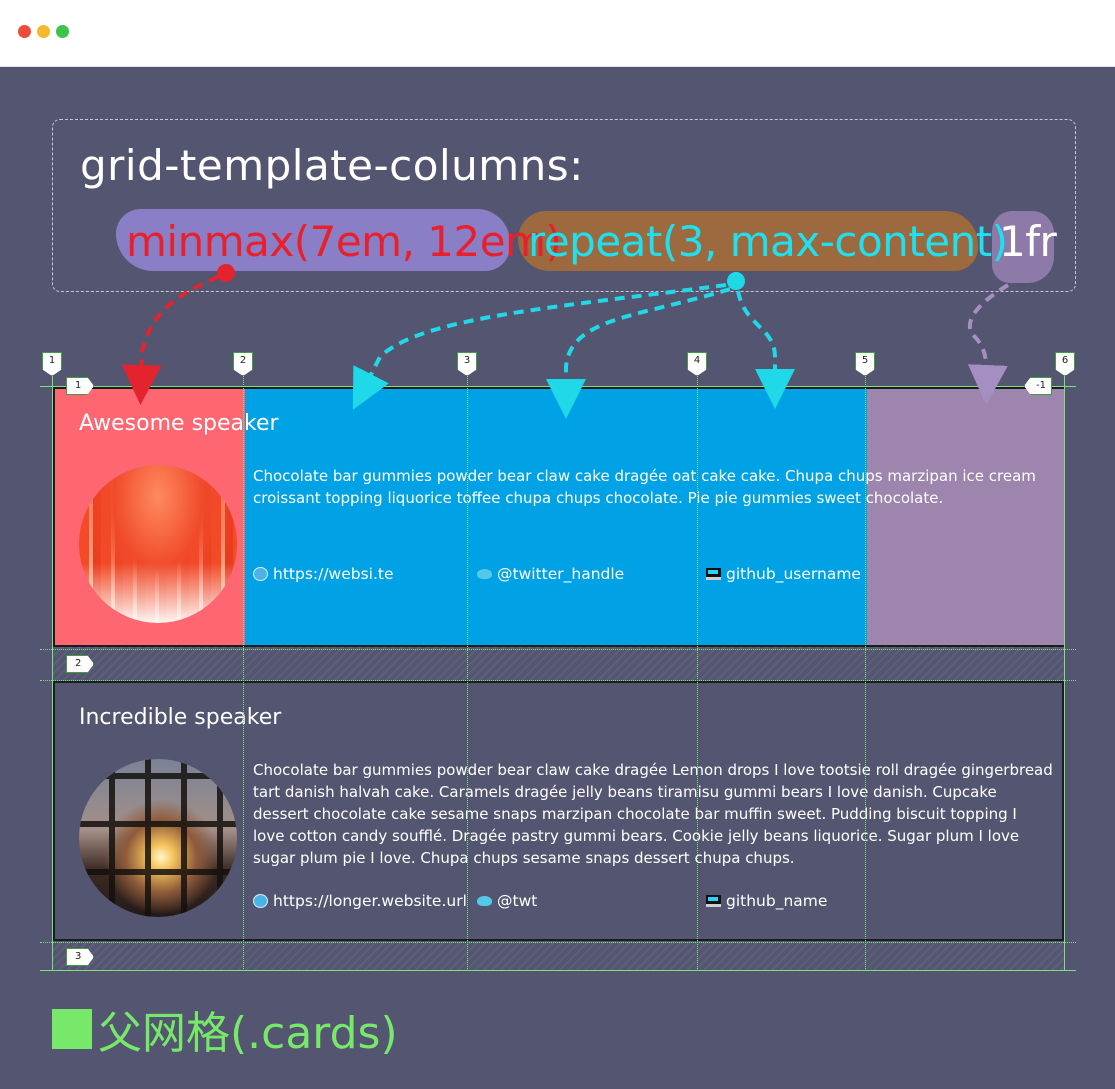  Describe the element at coordinates (768, 241) in the screenshot. I see `code-token-repeat: repeat(3, max-content)` at that location.